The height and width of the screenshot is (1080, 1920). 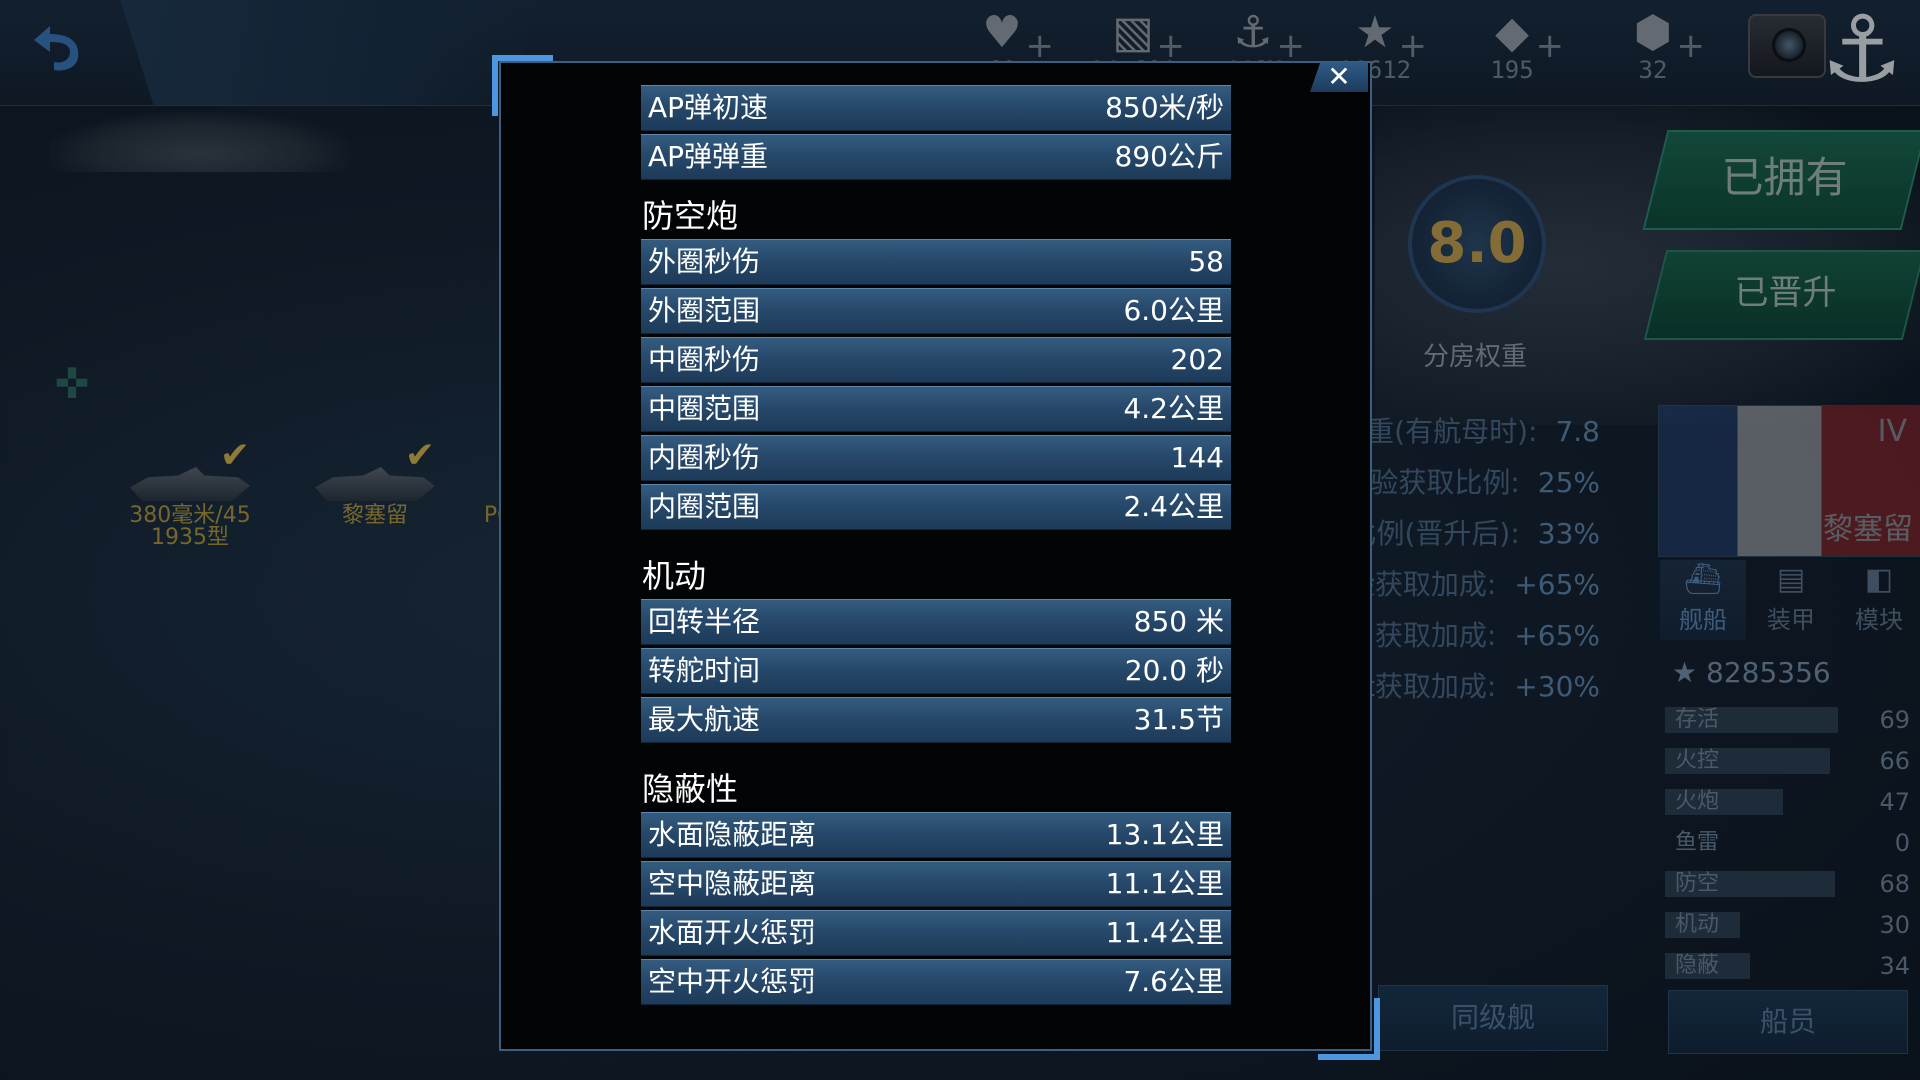 I want to click on stat-row-value: 202, so click(x=1197, y=359).